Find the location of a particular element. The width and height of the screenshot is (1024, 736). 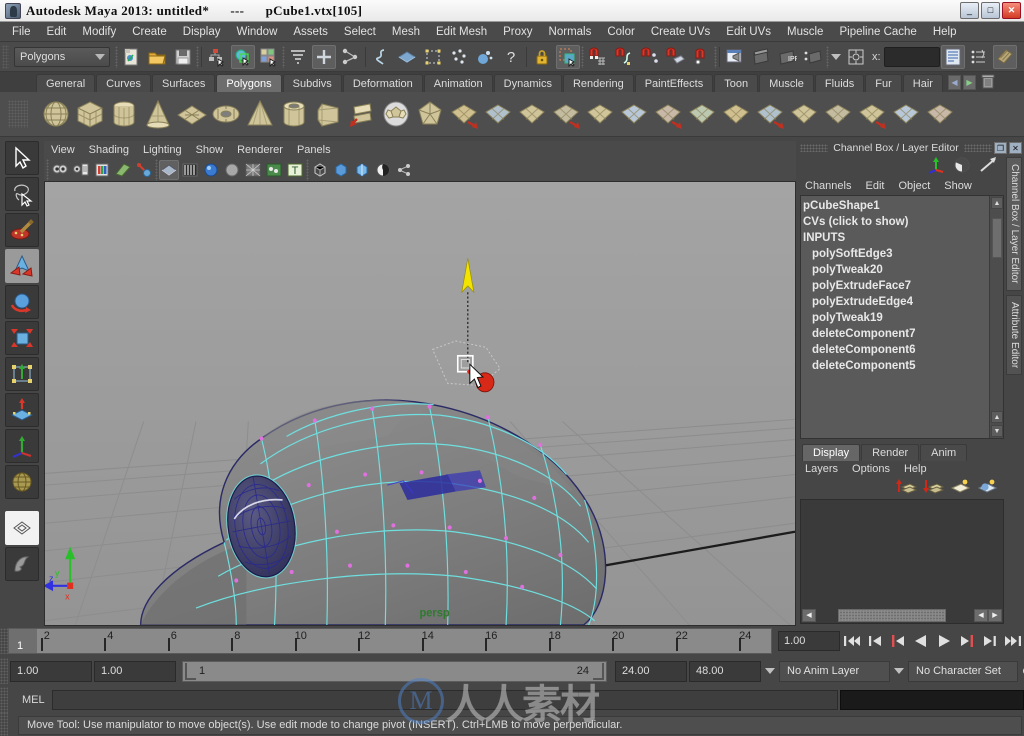

menu-item-normals: Normals is located at coordinates (570, 32).